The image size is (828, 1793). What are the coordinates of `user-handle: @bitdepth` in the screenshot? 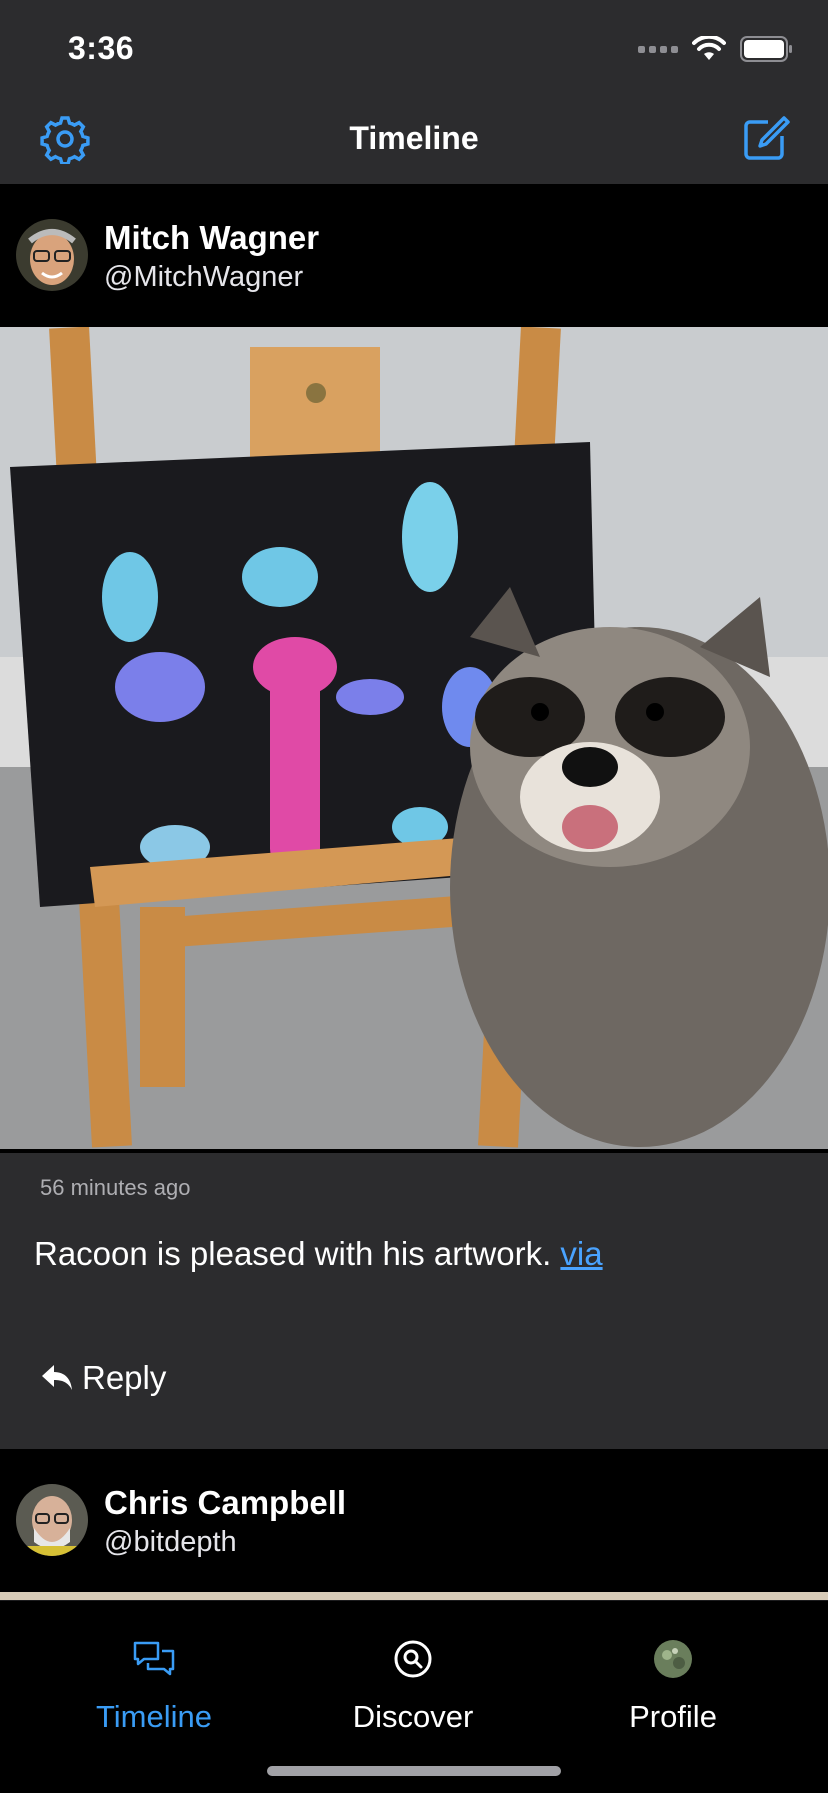 It's located at (170, 1542).